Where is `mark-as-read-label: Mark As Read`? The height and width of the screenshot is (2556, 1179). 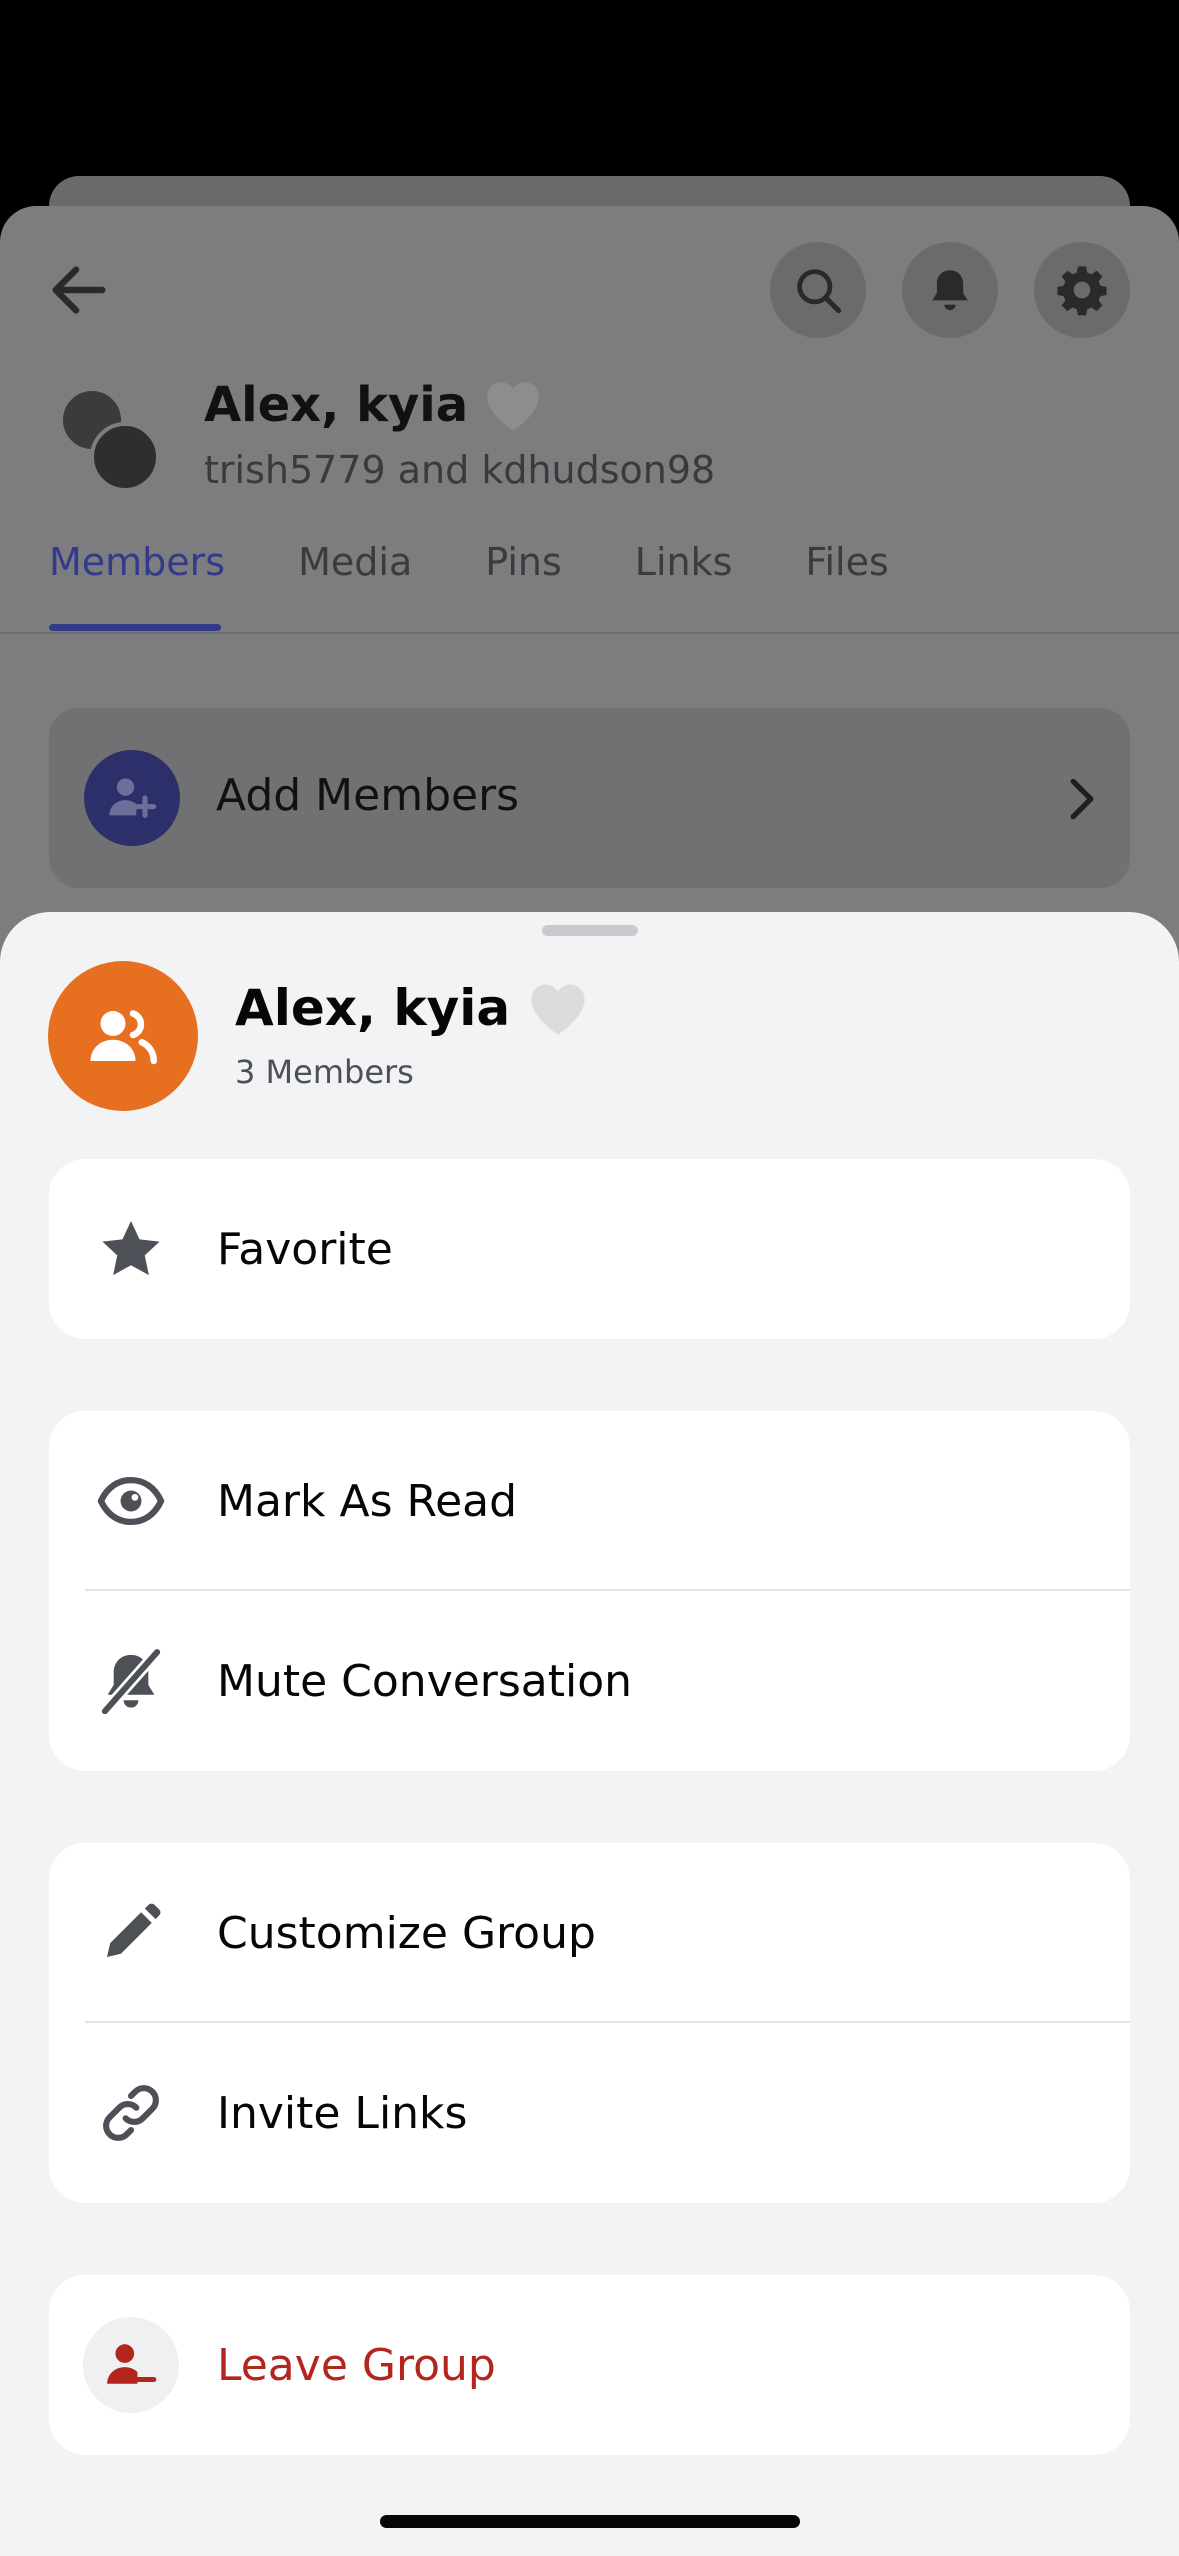 mark-as-read-label: Mark As Read is located at coordinates (367, 1501).